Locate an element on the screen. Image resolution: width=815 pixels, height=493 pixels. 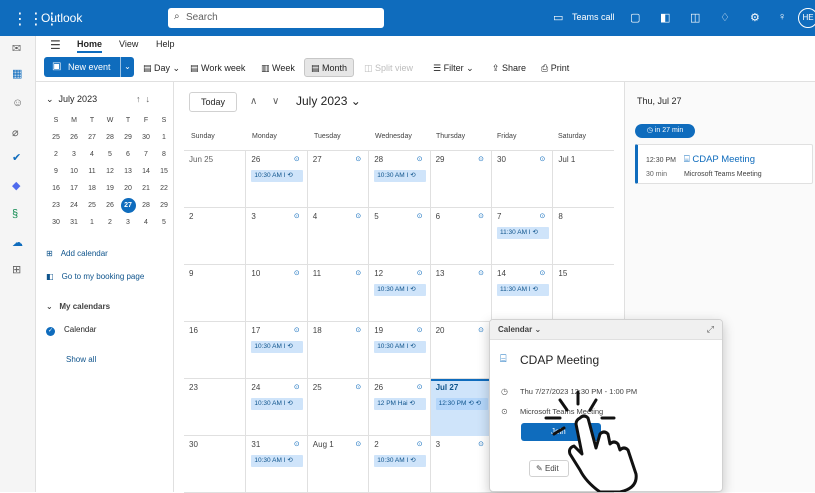
day-cell: 12 ⊙ 10:30 AM I ⟲ is located at coordinates (398, 293).